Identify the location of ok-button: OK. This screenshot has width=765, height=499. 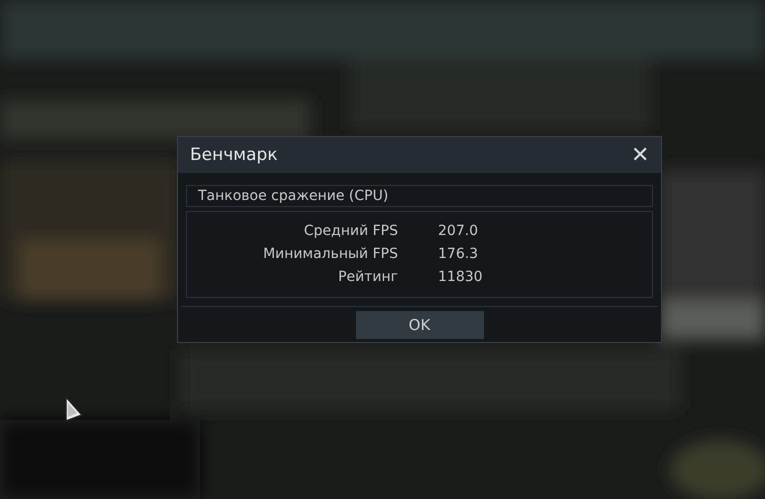
(420, 325).